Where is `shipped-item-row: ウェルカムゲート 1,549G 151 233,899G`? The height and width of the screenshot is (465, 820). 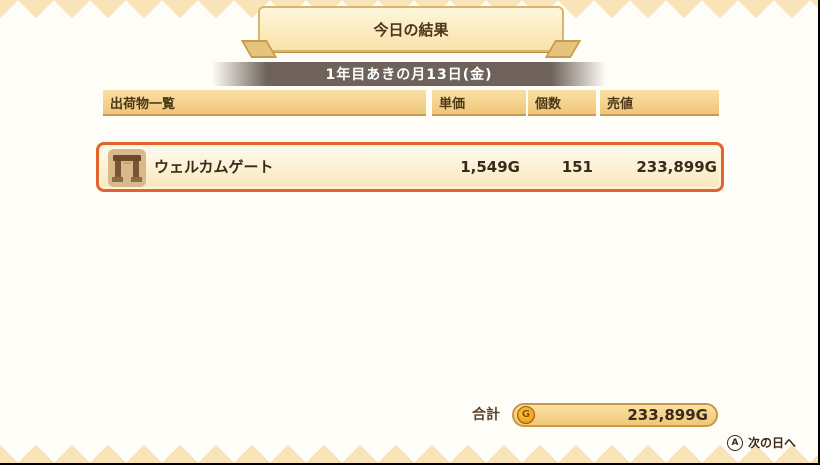
shipped-item-row: ウェルカムゲート 1,549G 151 233,899G is located at coordinates (410, 167).